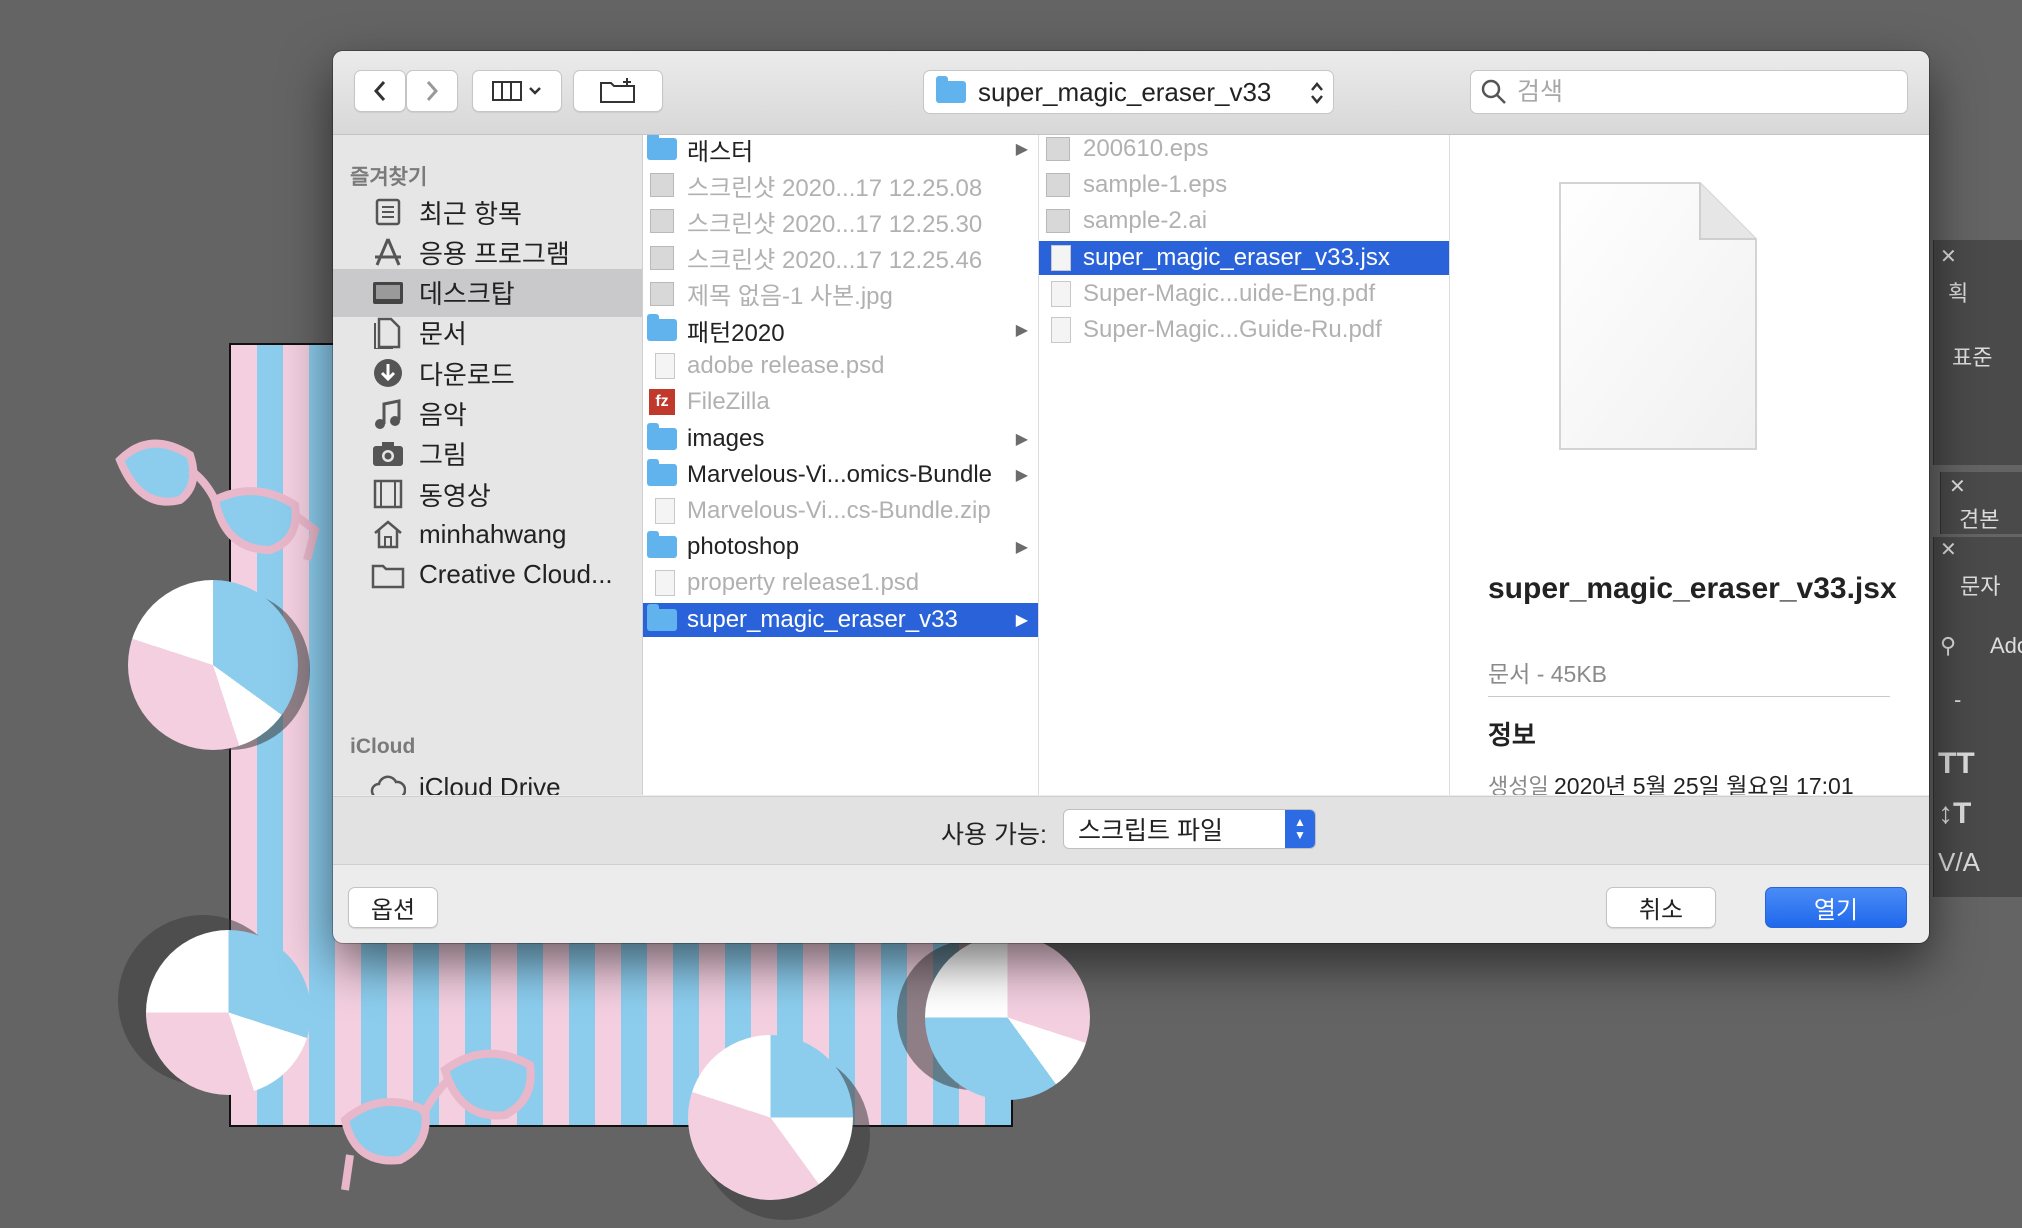  Describe the element at coordinates (994, 835) in the screenshot. I see `enable-label: 사용 가능:` at that location.